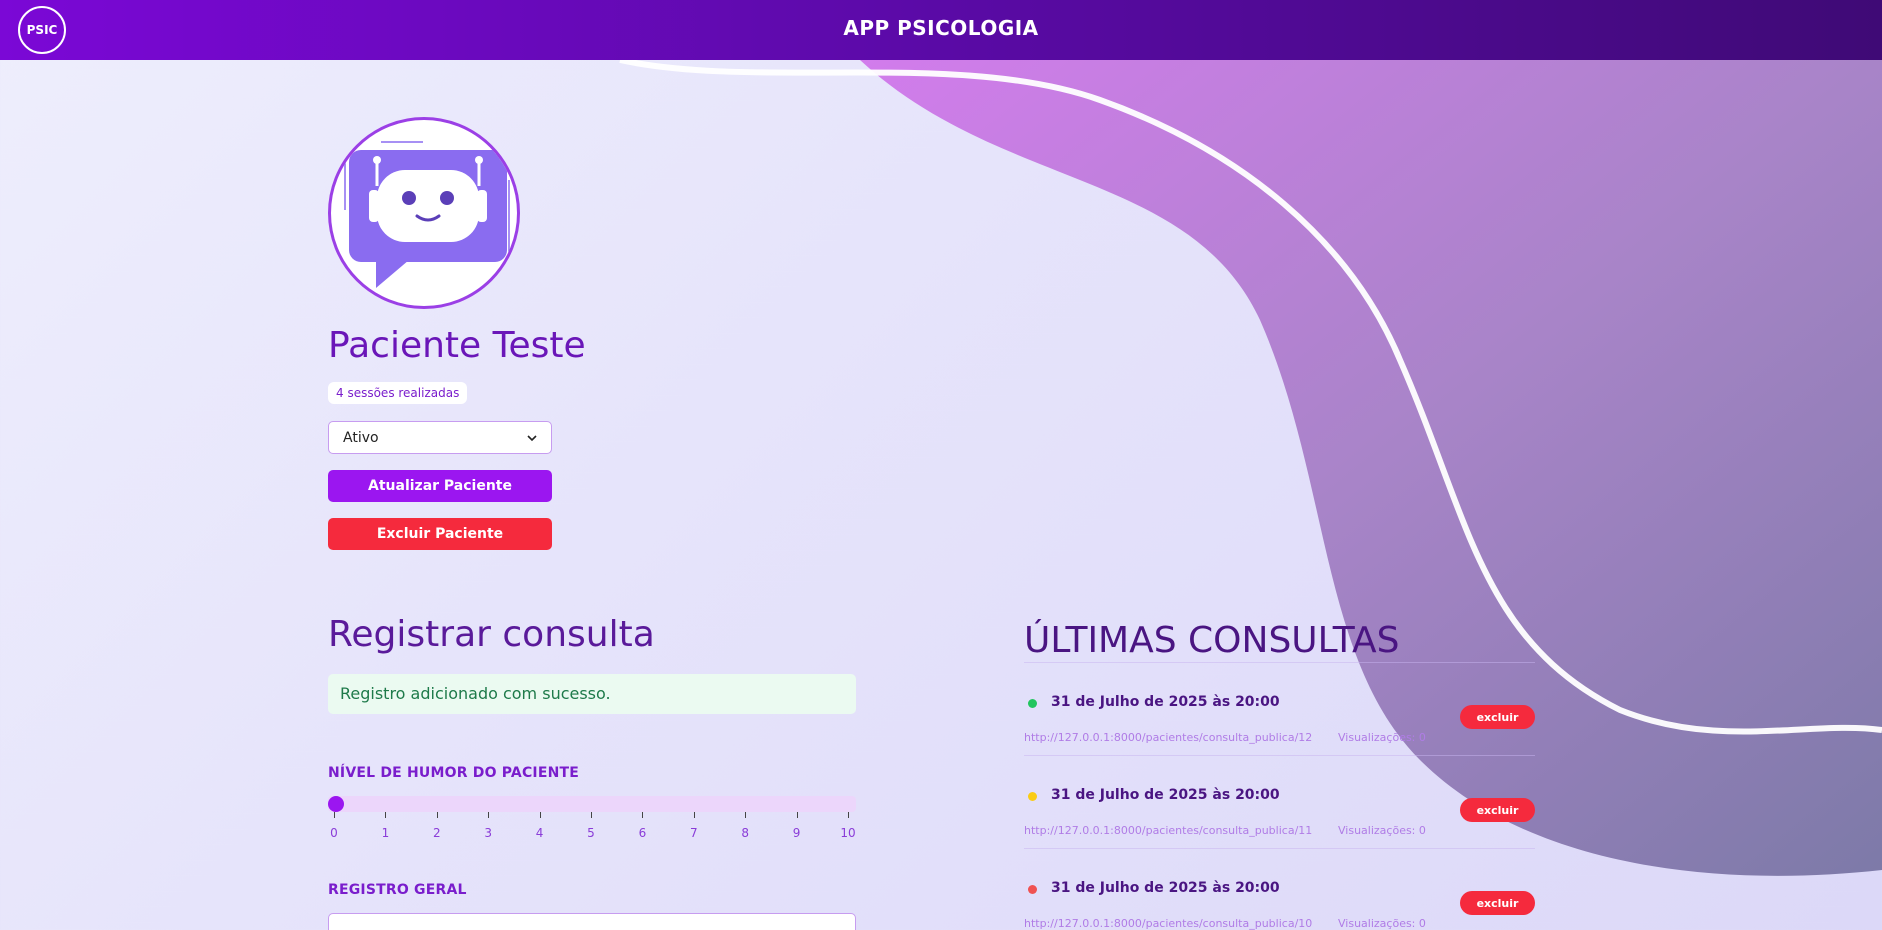 The width and height of the screenshot is (1882, 930). I want to click on delete-patient-button: Excluir Paciente, so click(440, 534).